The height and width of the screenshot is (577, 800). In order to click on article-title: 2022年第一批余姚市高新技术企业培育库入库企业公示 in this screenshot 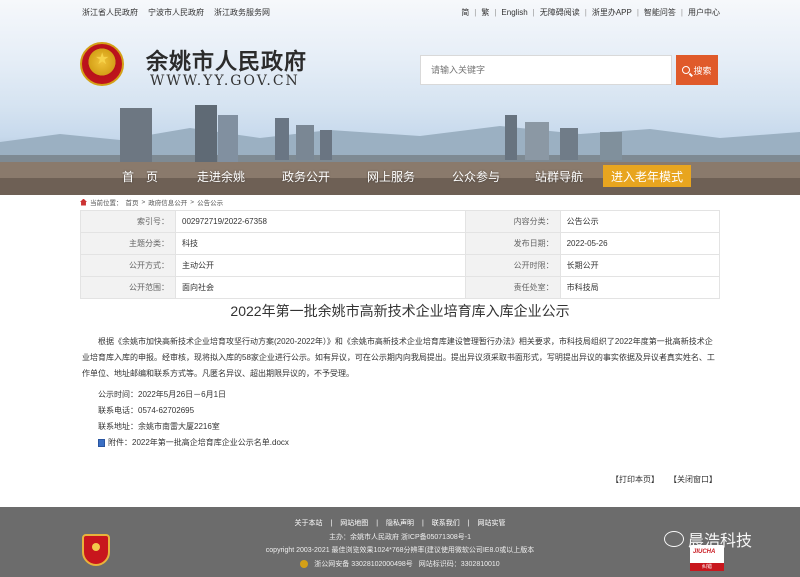, I will do `click(400, 311)`.